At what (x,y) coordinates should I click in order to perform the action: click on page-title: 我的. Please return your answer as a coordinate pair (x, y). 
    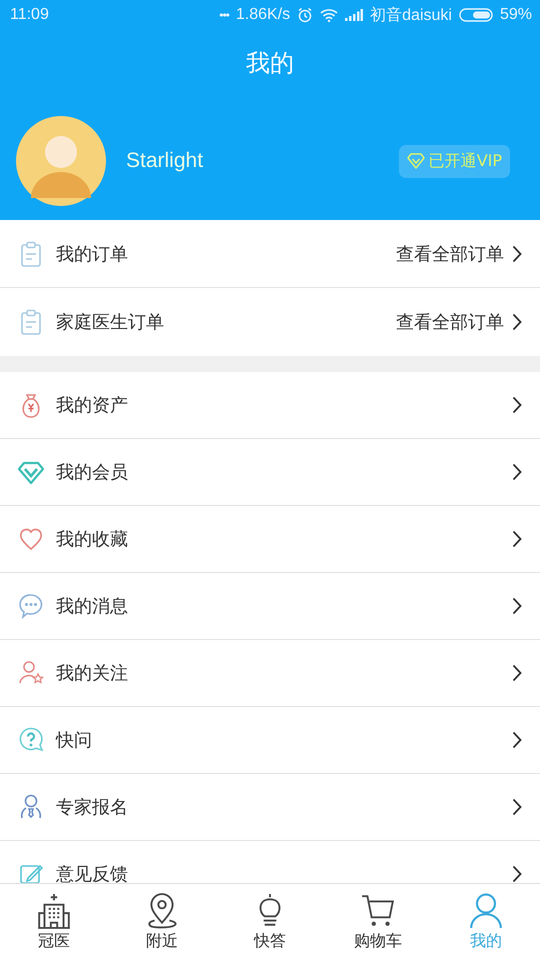
    Looking at the image, I should click on (270, 63).